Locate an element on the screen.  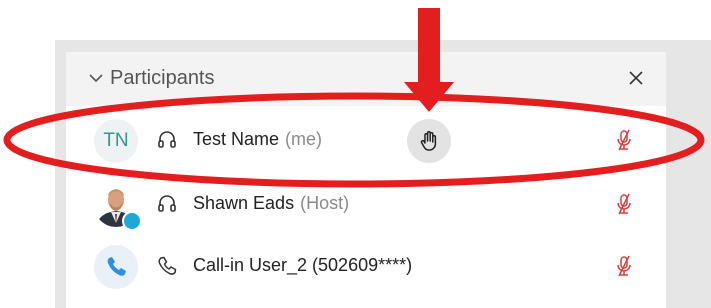
panel-header: Participants is located at coordinates (366, 79).